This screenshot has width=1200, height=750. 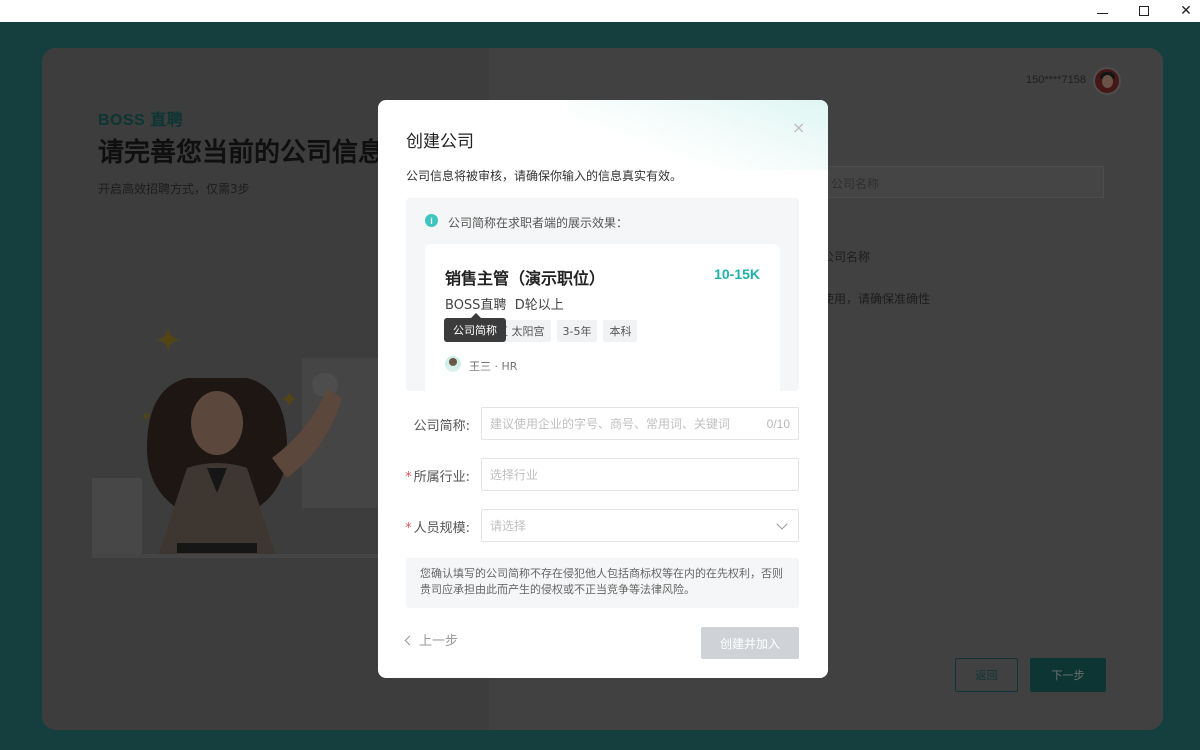 I want to click on preview-hint: 公司简称在求职者端的展示效果：, so click(x=538, y=223).